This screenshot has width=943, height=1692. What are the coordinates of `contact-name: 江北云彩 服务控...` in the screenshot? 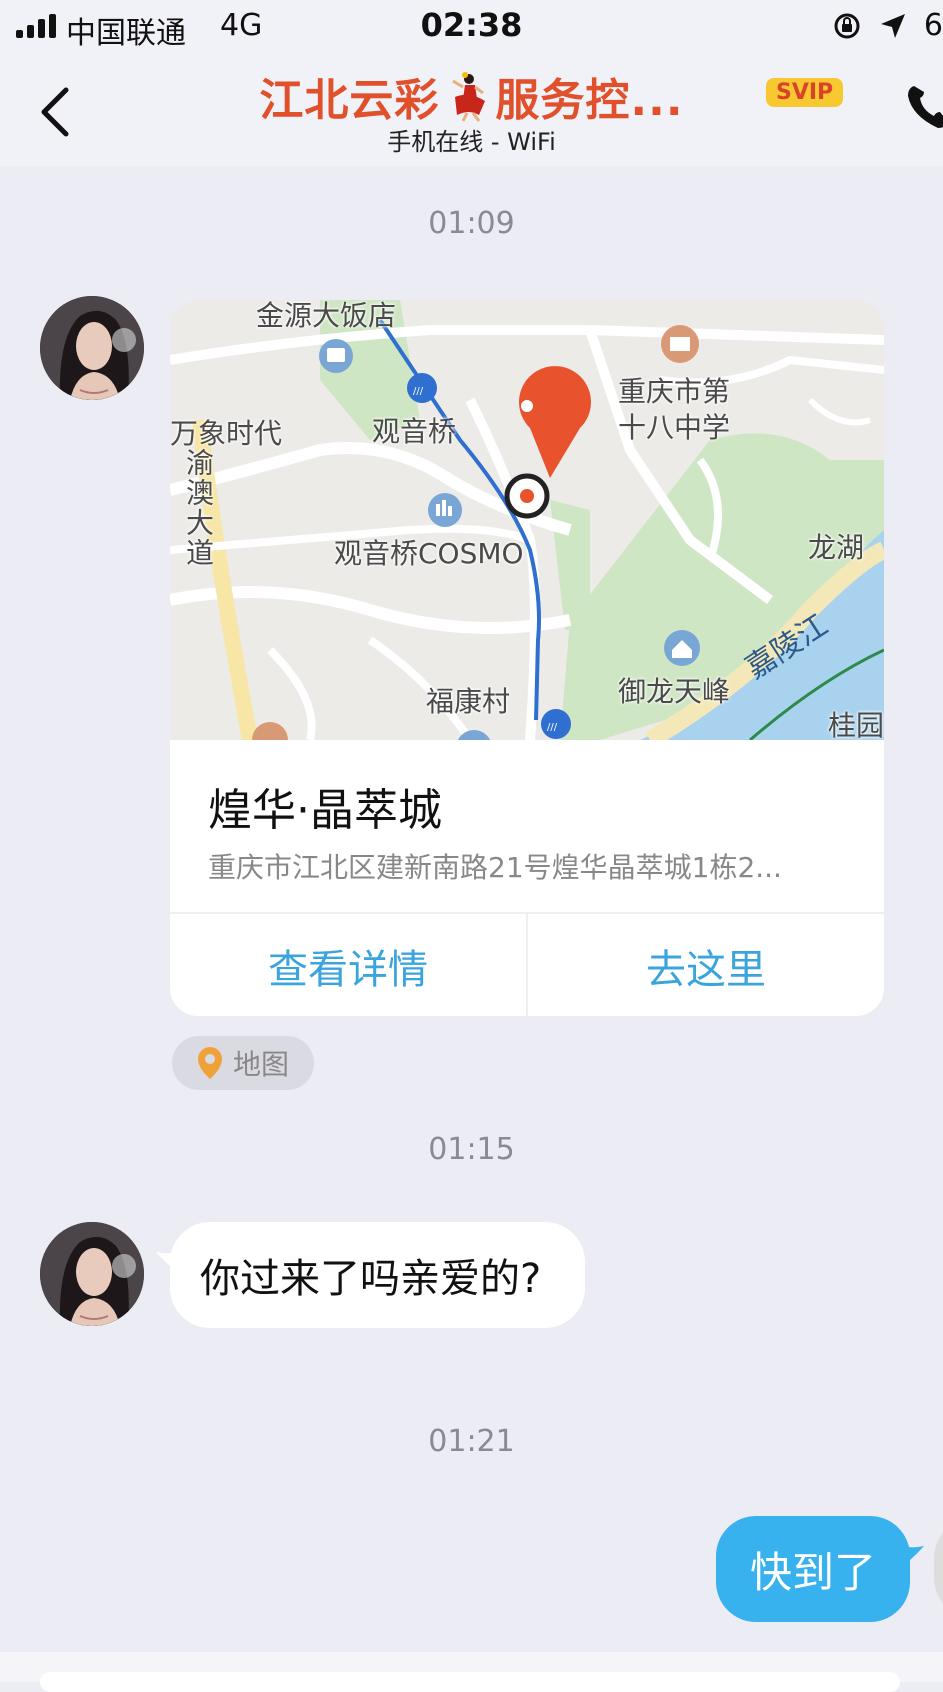 It's located at (471, 96).